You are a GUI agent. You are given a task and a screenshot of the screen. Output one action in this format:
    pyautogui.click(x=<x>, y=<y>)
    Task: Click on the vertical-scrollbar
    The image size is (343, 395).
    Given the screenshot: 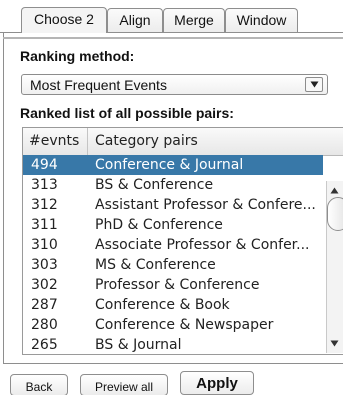 What is the action you would take?
    pyautogui.click(x=334, y=267)
    